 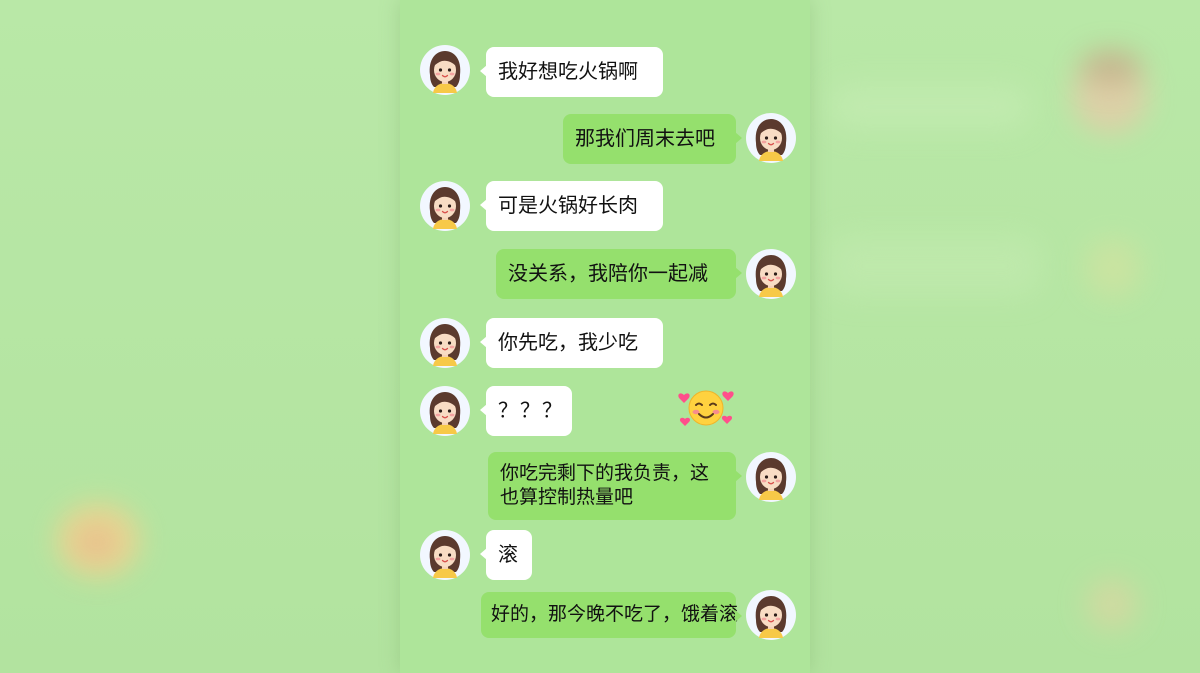 I want to click on message-text: 没关系，我陪你一起减, so click(x=608, y=273).